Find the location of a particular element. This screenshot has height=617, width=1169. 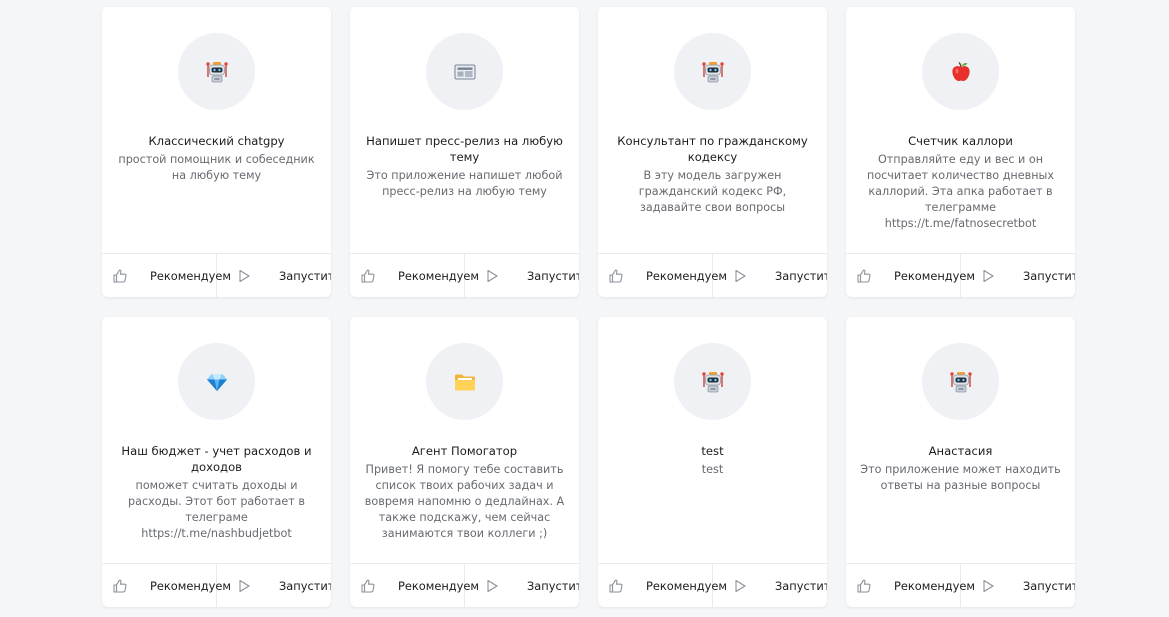

card-body: test test is located at coordinates (712, 440).